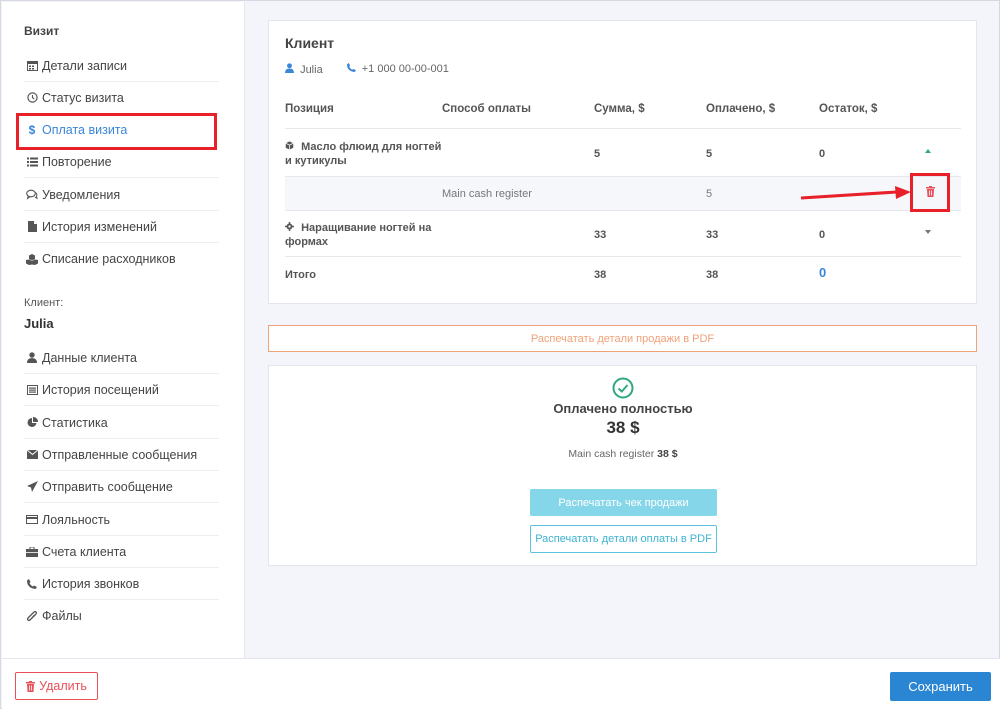  Describe the element at coordinates (600, 275) in the screenshot. I see `total-sum: 38` at that location.